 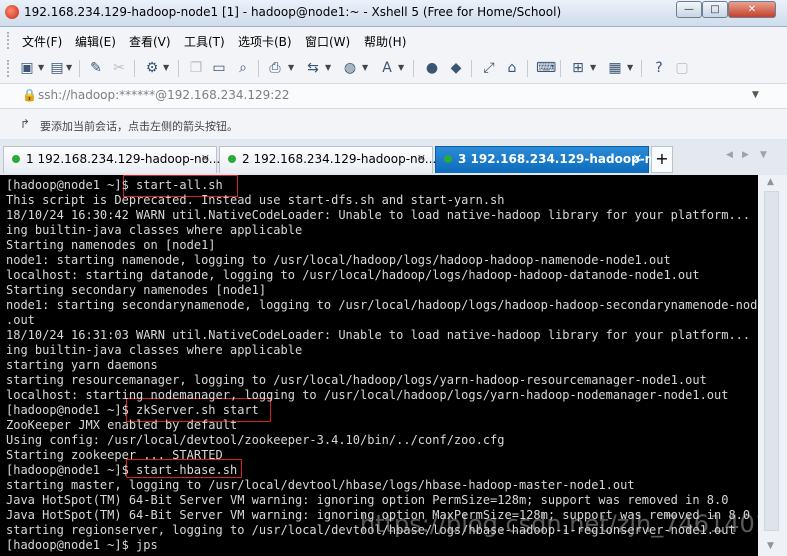 What do you see at coordinates (204, 41) in the screenshot?
I see `menu-tools: 工具(T)` at bounding box center [204, 41].